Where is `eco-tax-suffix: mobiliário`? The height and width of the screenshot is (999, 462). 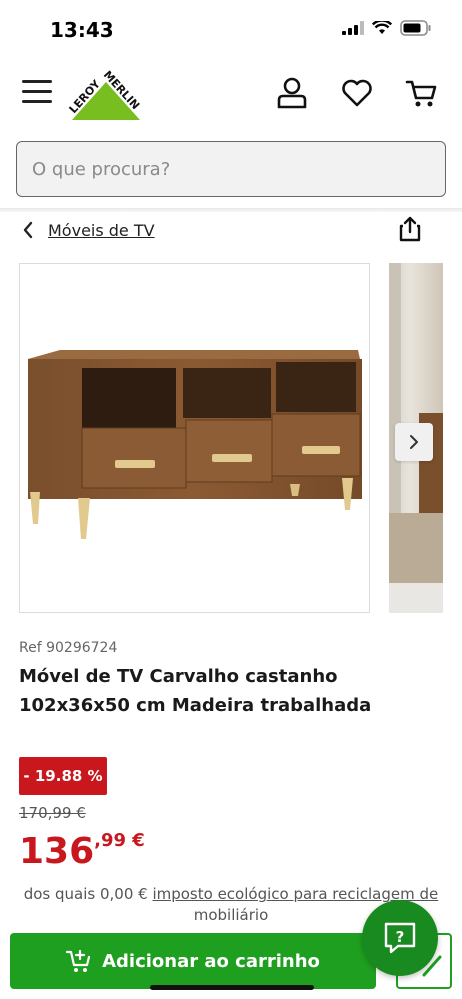 eco-tax-suffix: mobiliário is located at coordinates (231, 915).